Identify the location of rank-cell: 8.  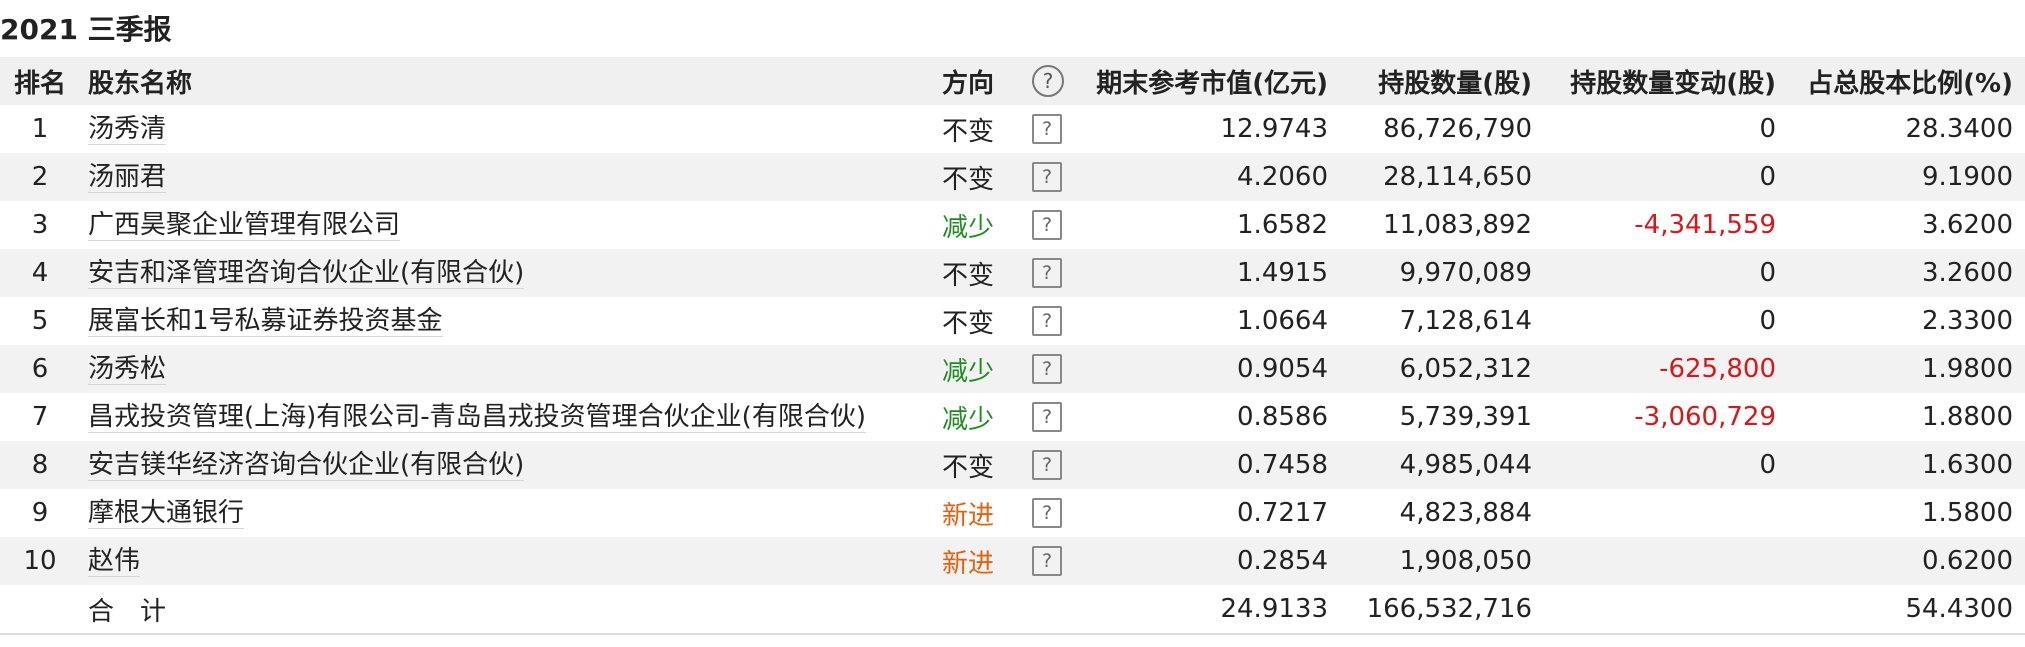
(40, 465).